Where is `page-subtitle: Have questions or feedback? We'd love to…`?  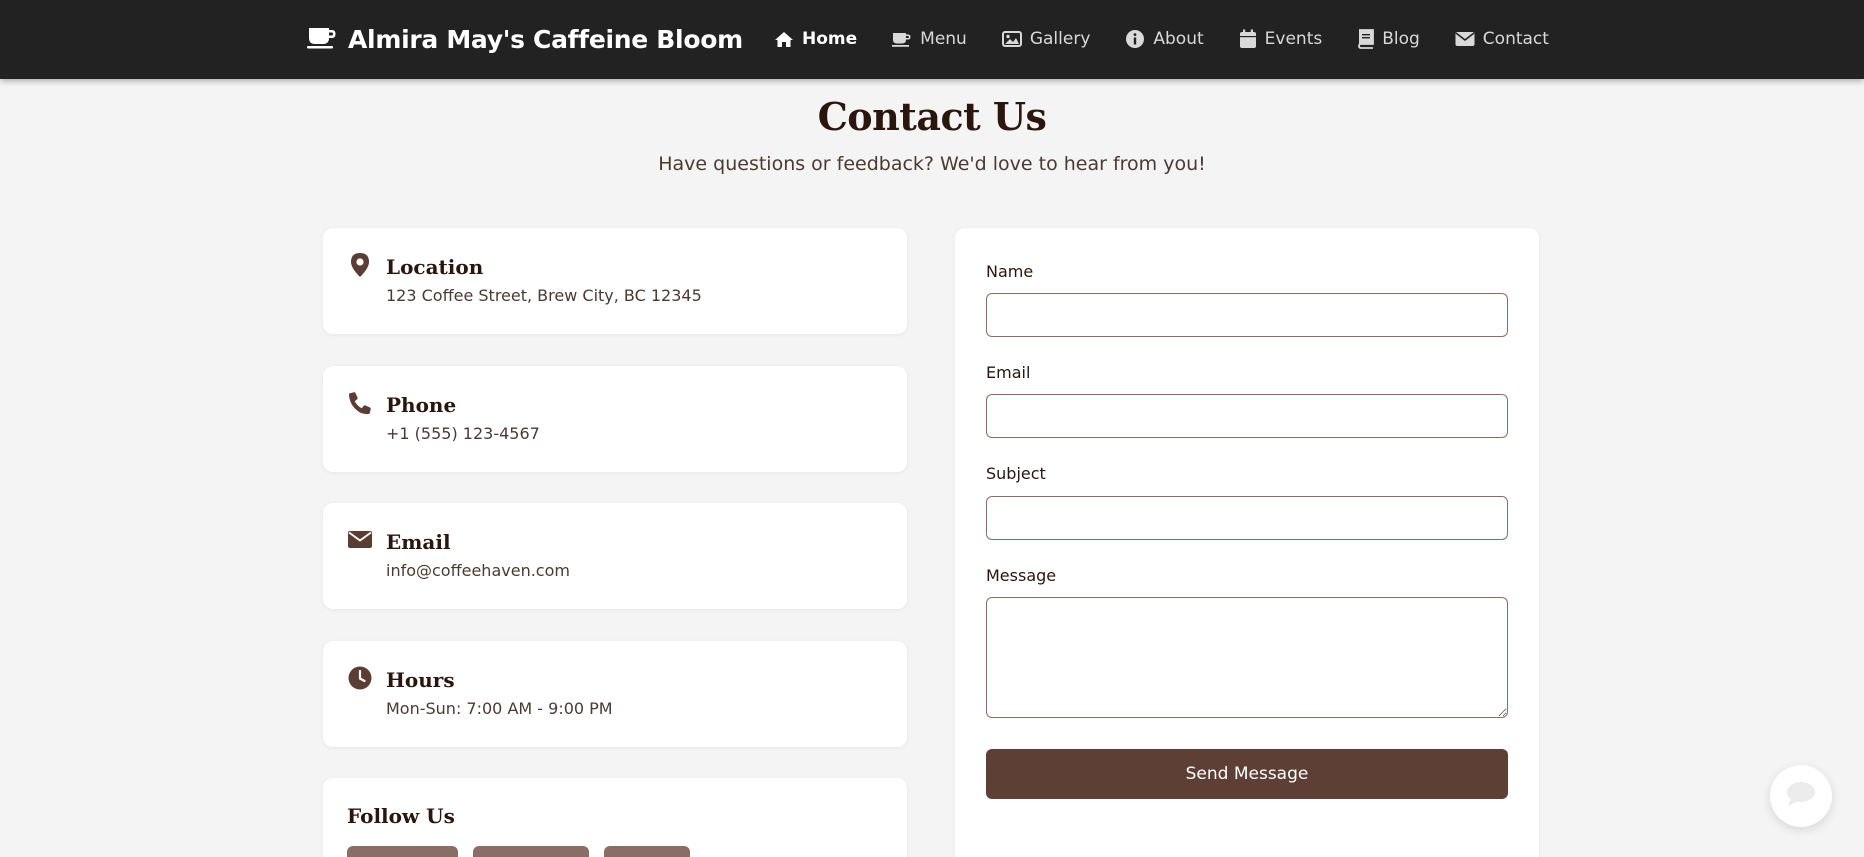 page-subtitle: Have questions or feedback? We'd love to… is located at coordinates (932, 164).